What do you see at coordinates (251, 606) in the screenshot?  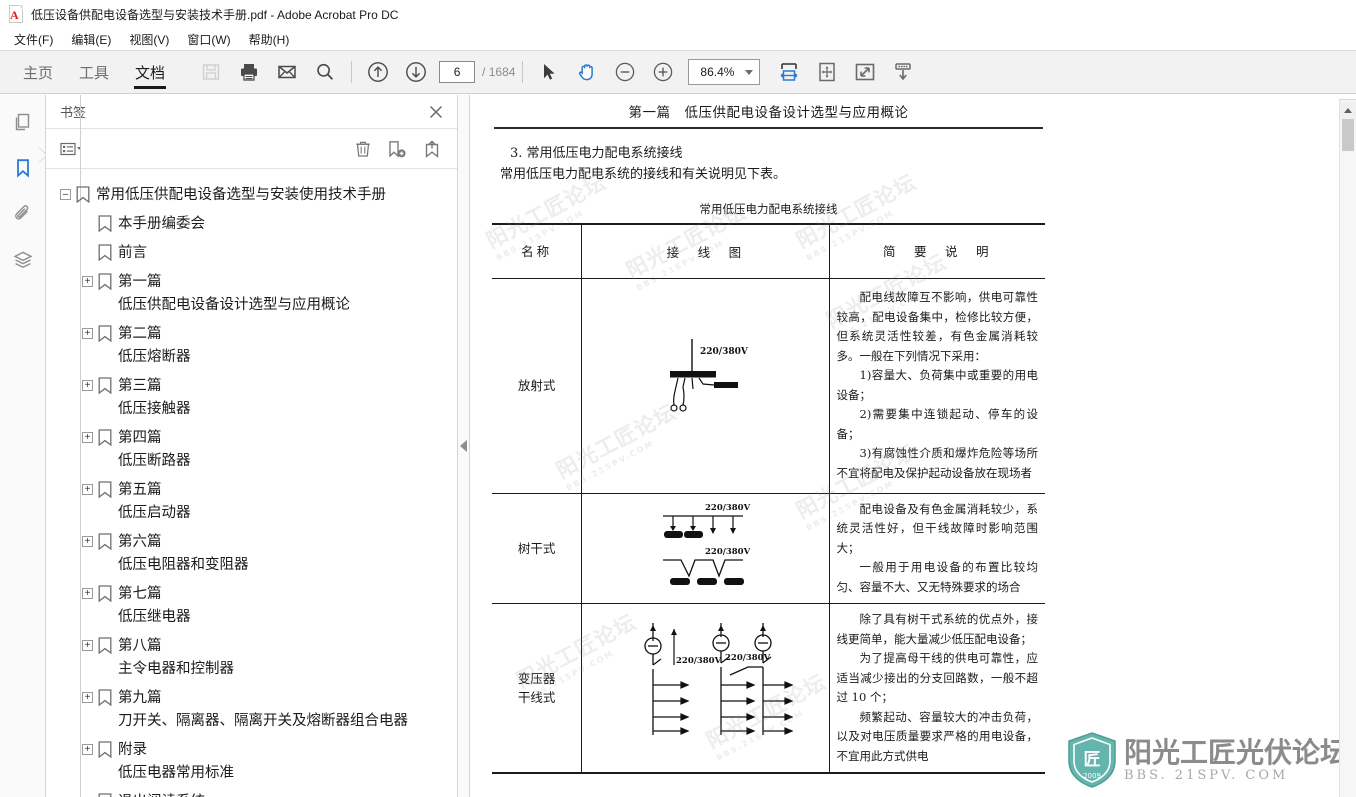 I see `bookmark-item: + 第七篇 低压继电器` at bounding box center [251, 606].